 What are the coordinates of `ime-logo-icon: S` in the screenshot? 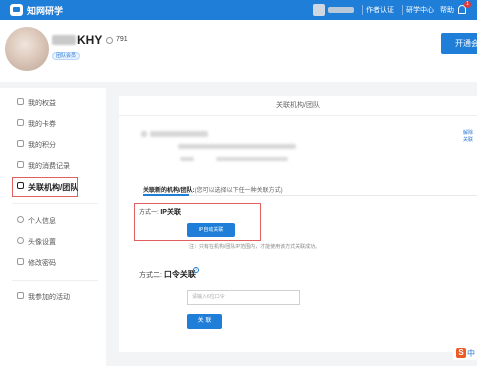 It's located at (461, 353).